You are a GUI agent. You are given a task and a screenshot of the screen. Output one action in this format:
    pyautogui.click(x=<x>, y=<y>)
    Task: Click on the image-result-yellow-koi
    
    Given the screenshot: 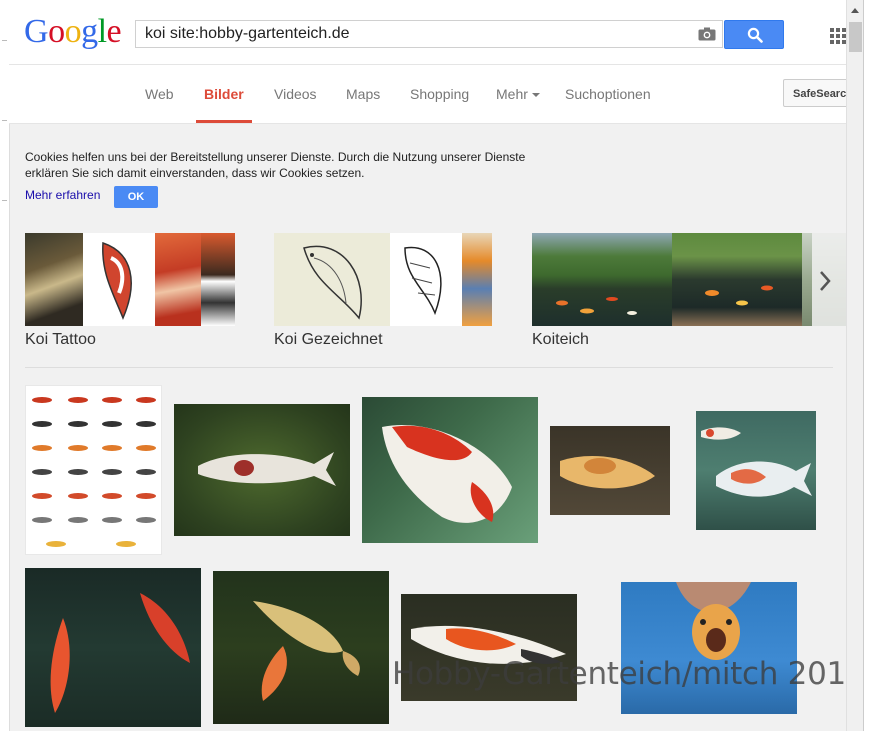 What is the action you would take?
    pyautogui.click(x=301, y=647)
    